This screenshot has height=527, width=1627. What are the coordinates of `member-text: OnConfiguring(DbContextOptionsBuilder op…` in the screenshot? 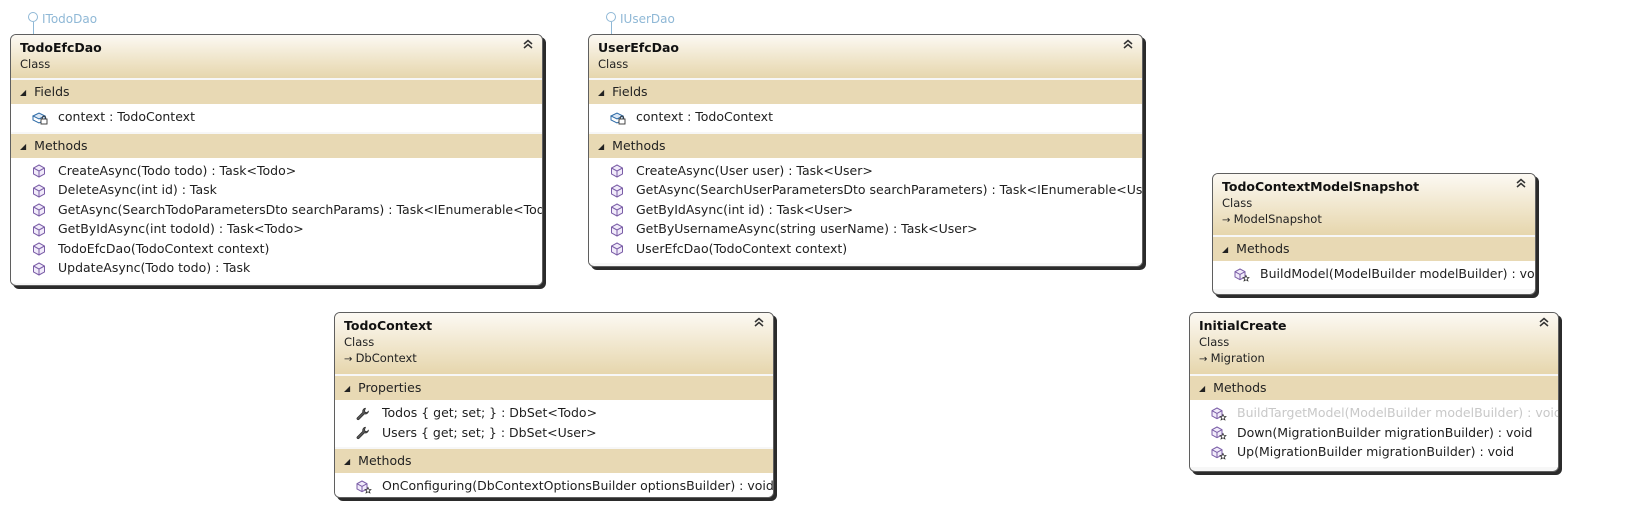 It's located at (578, 485).